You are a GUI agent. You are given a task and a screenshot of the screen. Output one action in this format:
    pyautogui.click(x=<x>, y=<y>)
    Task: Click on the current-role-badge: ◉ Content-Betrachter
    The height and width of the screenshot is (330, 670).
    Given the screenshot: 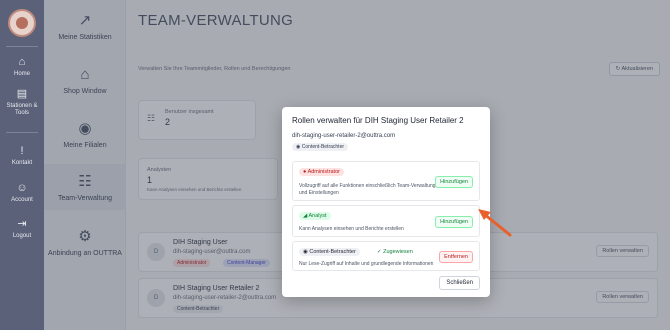 What is the action you would take?
    pyautogui.click(x=320, y=147)
    